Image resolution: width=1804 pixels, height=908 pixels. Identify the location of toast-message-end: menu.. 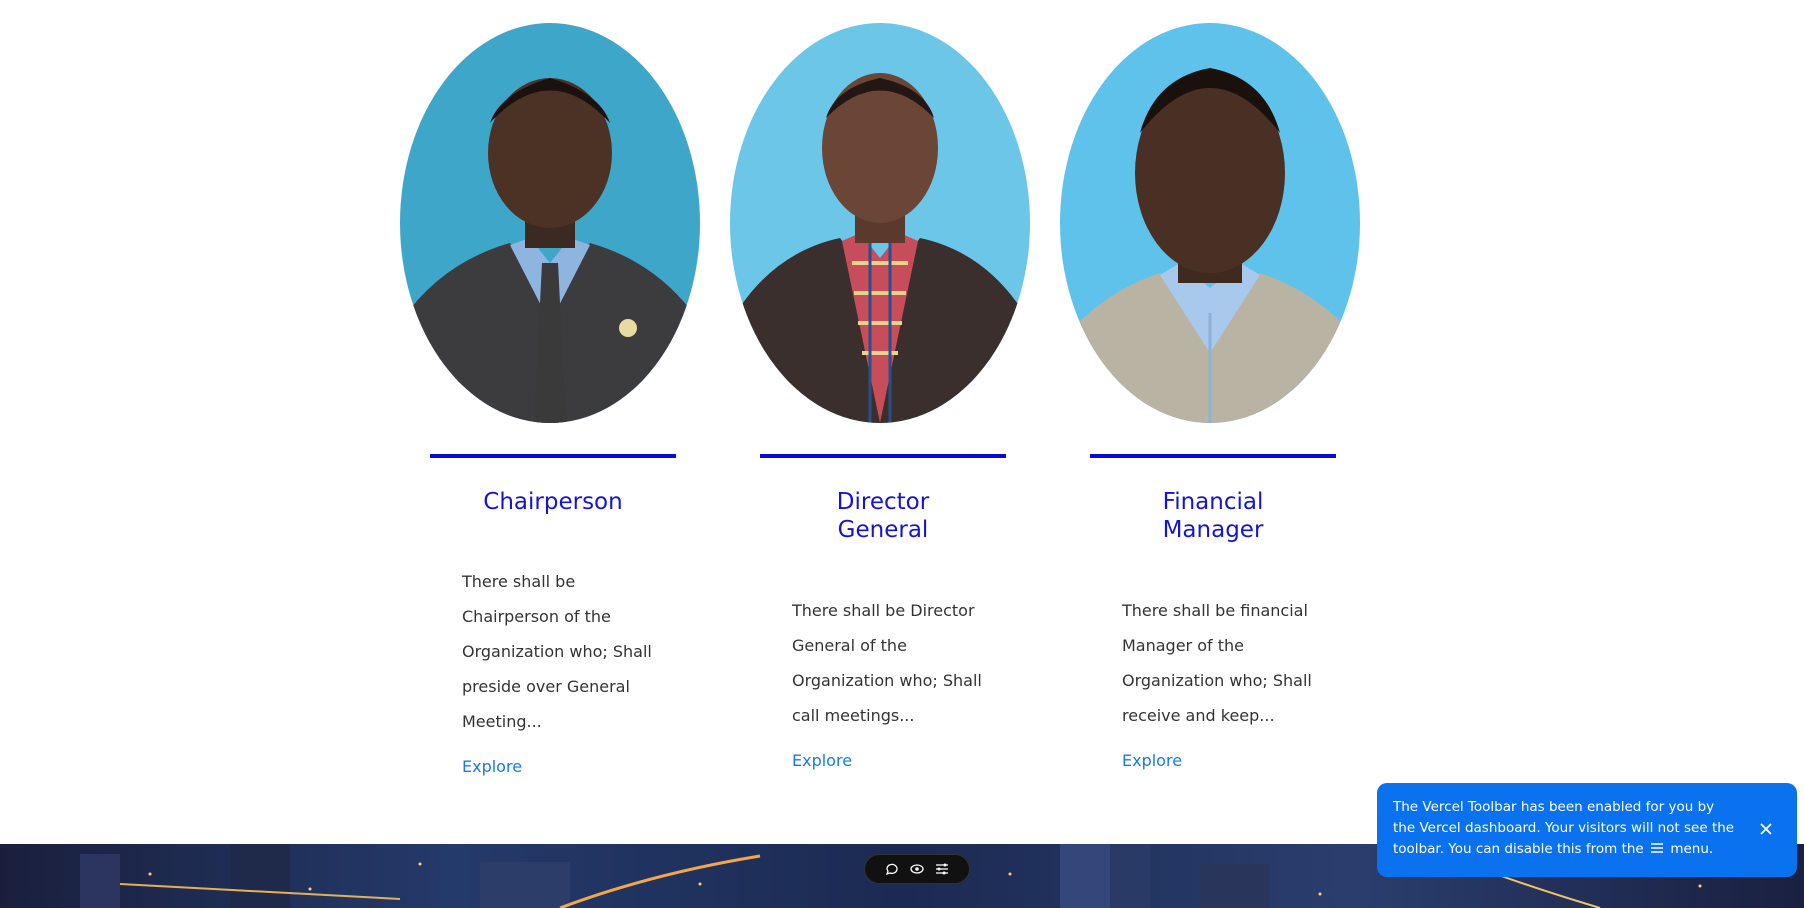
(1692, 849).